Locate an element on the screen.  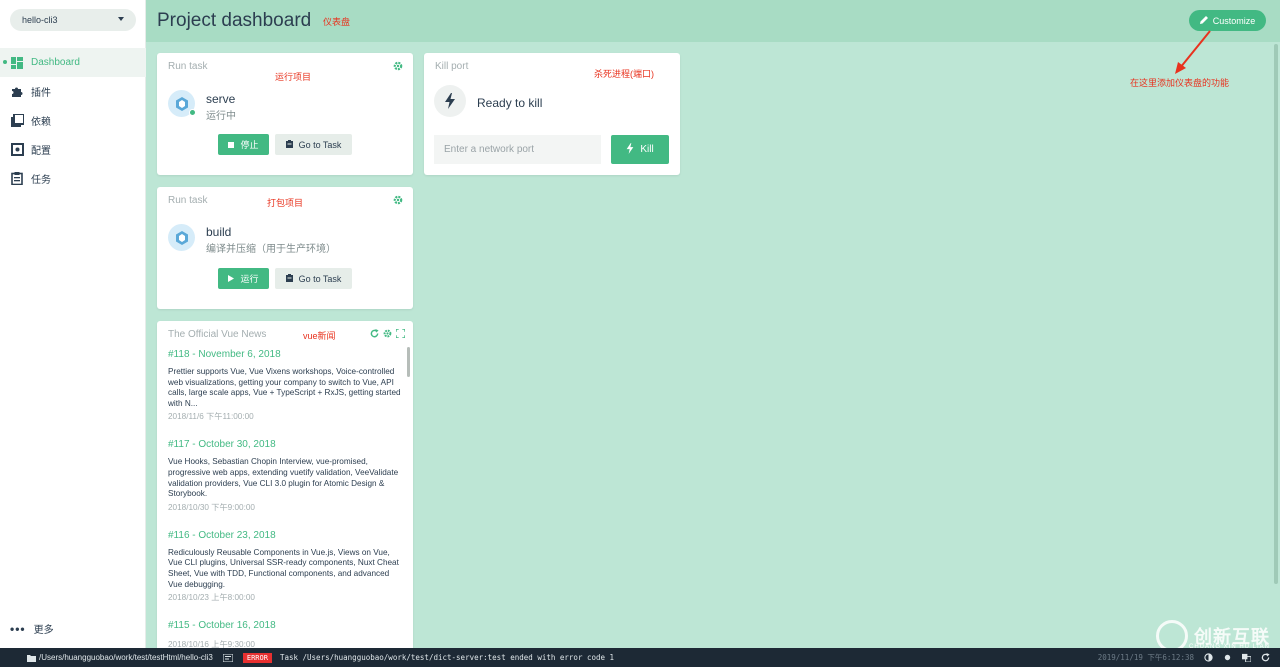
widget-title: Kill port is located at coordinates (452, 66).